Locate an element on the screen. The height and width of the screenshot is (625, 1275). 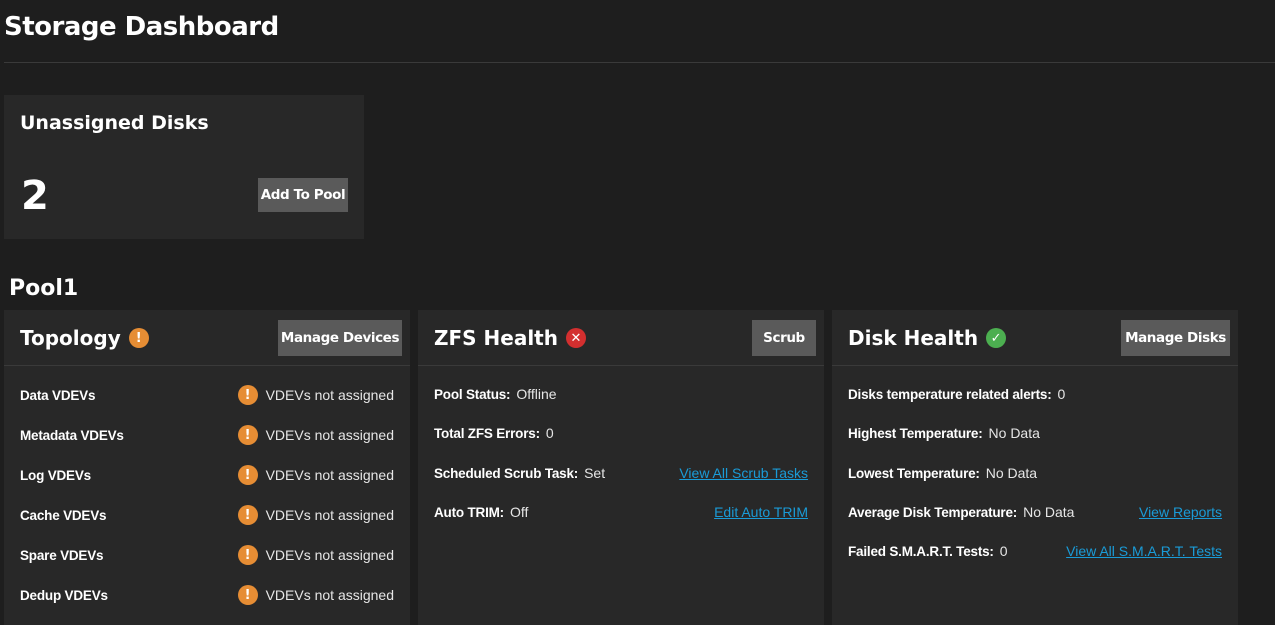
row-label: Data VDEVs is located at coordinates (58, 395).